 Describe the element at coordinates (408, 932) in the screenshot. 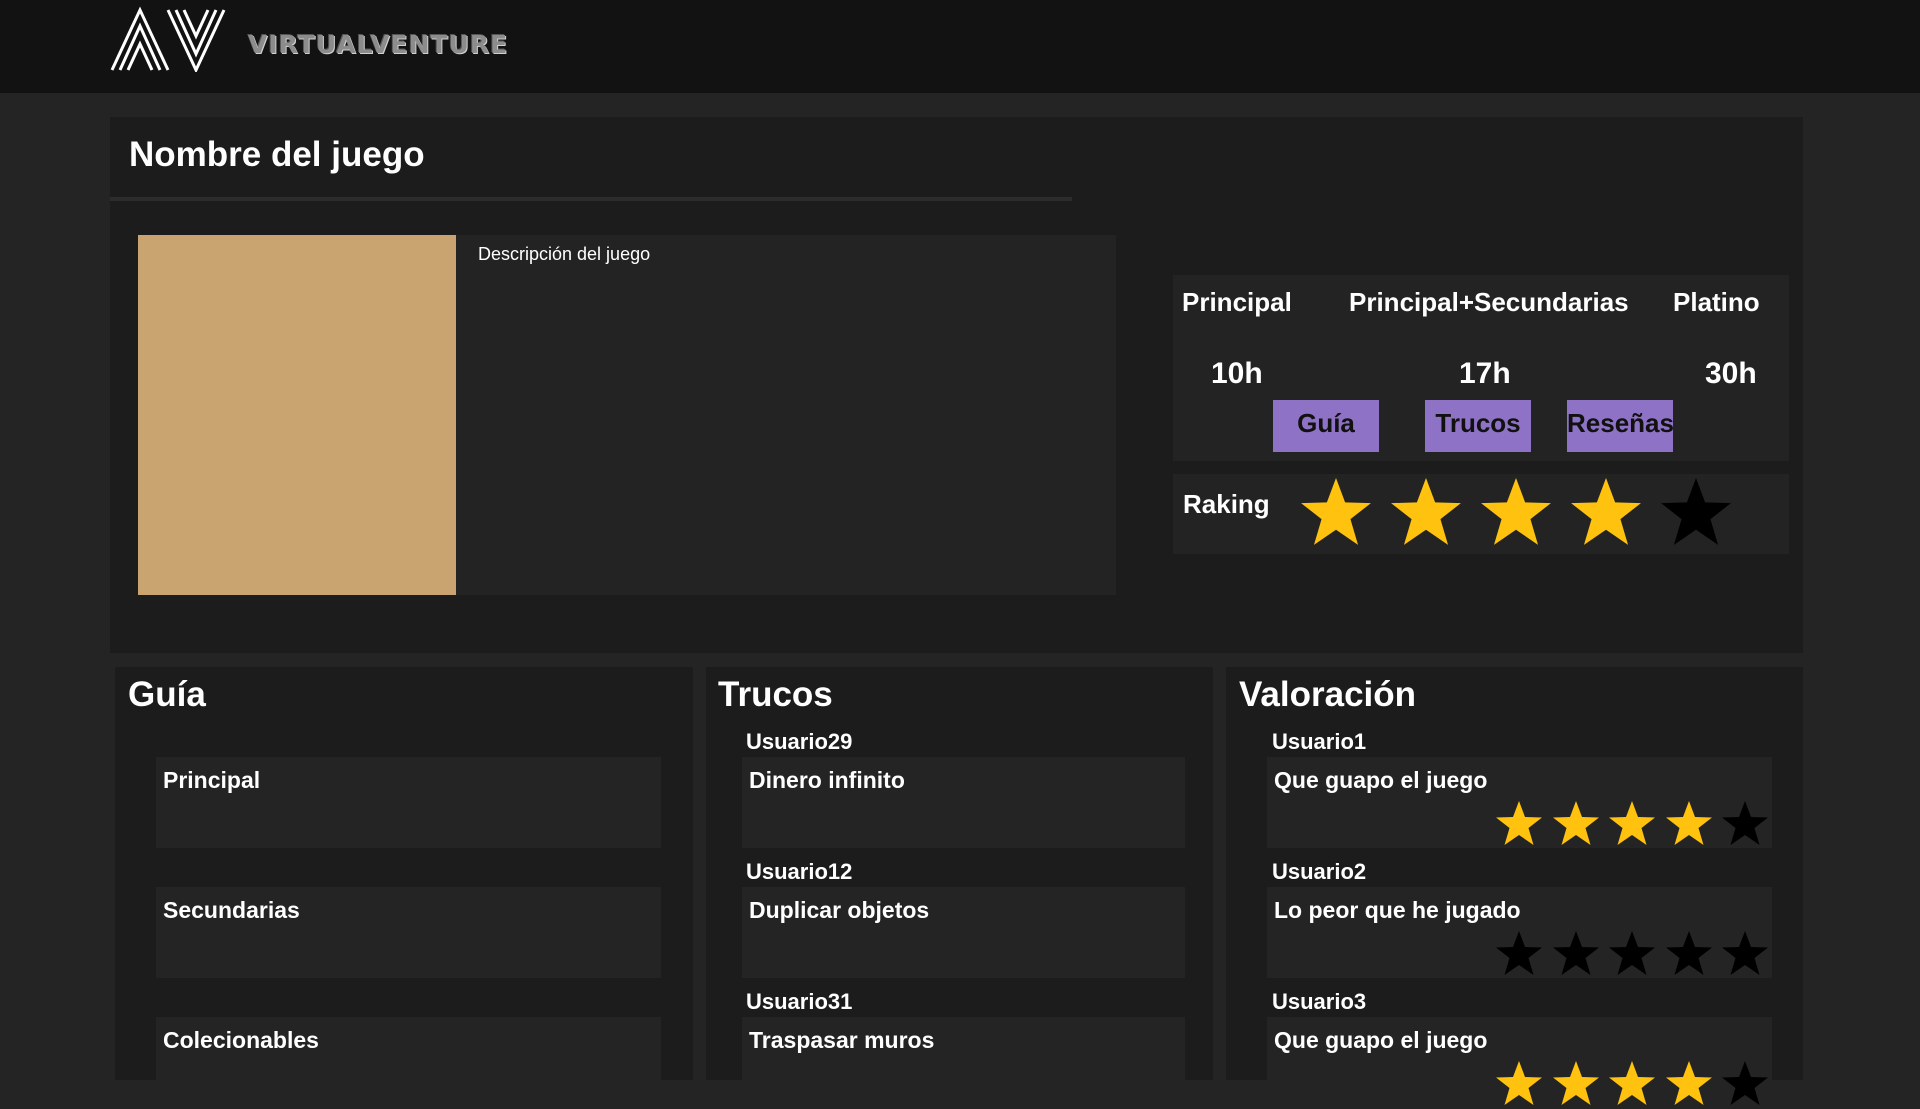

I see `guide-item: Secundarias` at that location.